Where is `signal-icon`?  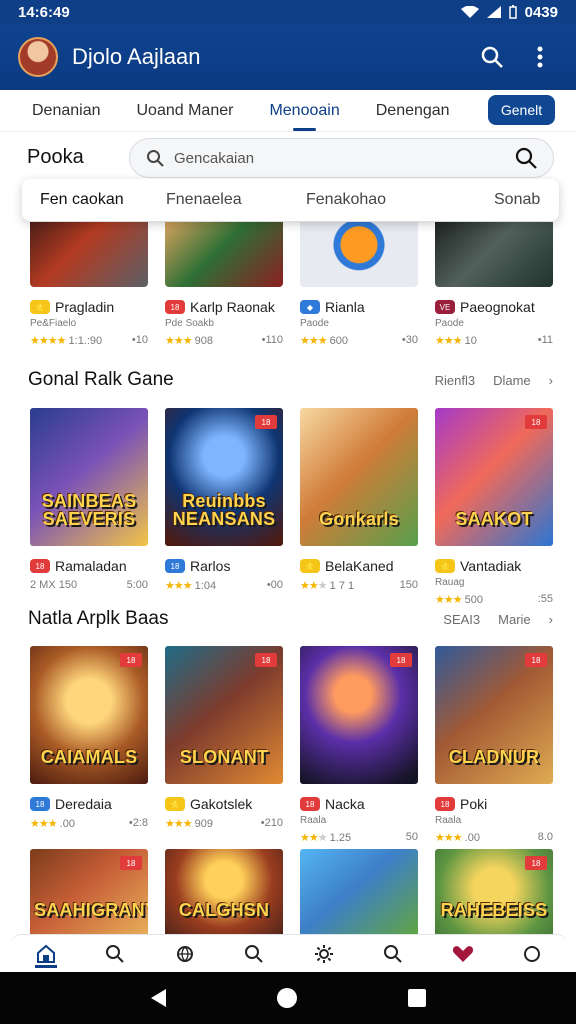 signal-icon is located at coordinates (493, 12).